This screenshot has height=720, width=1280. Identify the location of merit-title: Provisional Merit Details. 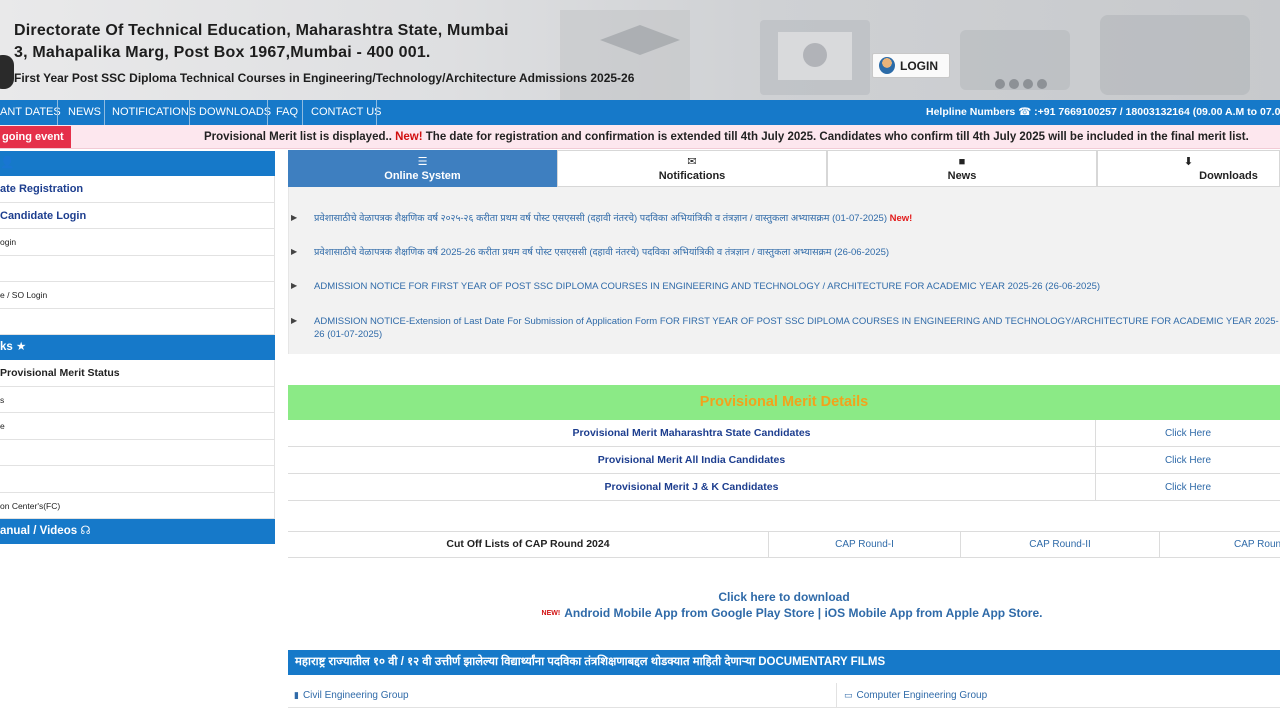
(784, 402).